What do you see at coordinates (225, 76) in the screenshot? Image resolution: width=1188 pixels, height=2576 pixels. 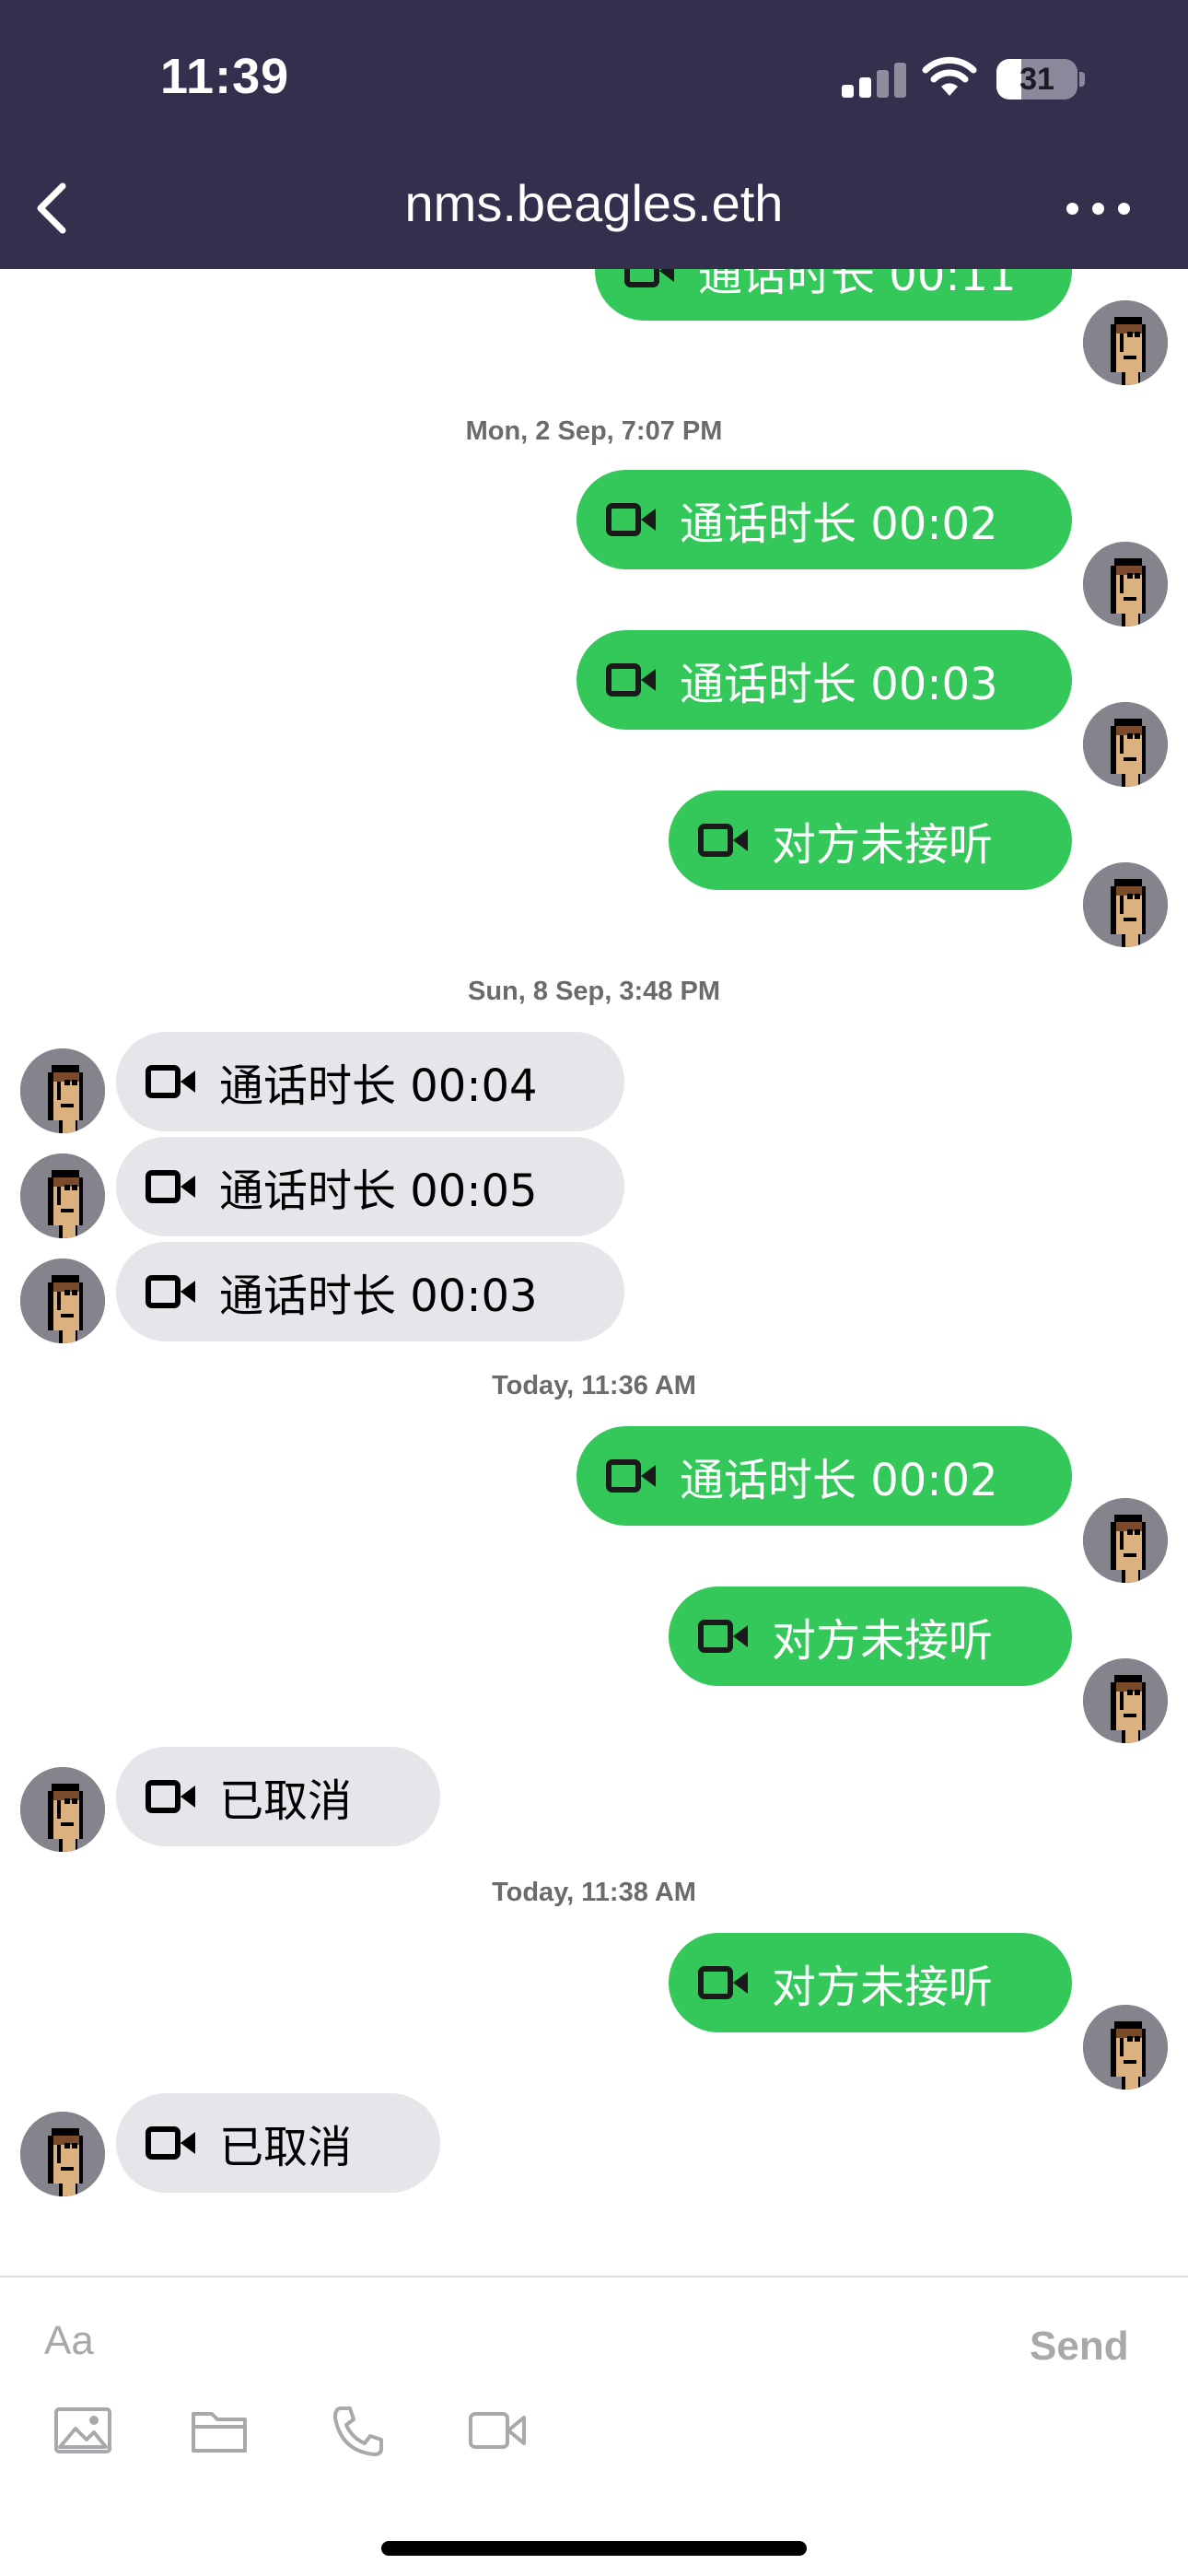 I see `status-time: 11:39` at bounding box center [225, 76].